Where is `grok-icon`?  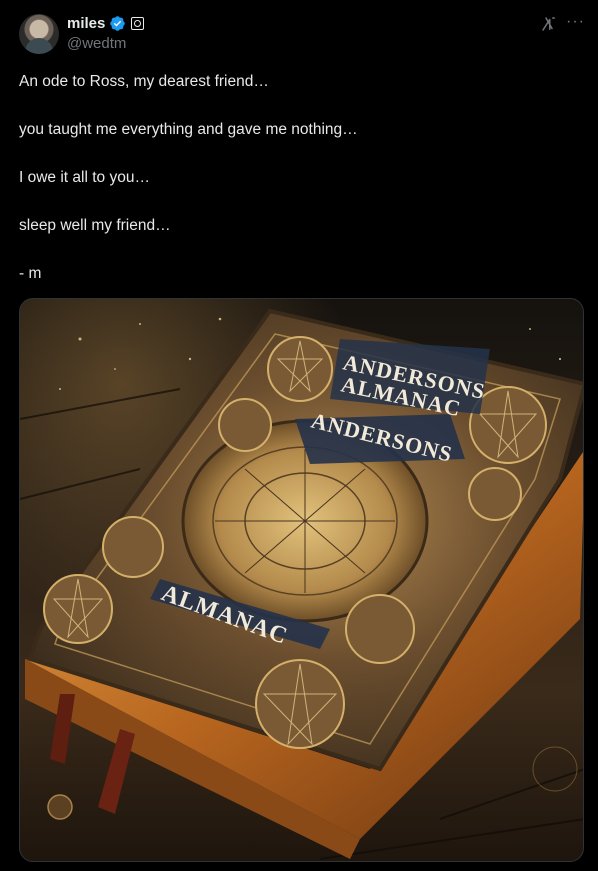 grok-icon is located at coordinates (549, 24).